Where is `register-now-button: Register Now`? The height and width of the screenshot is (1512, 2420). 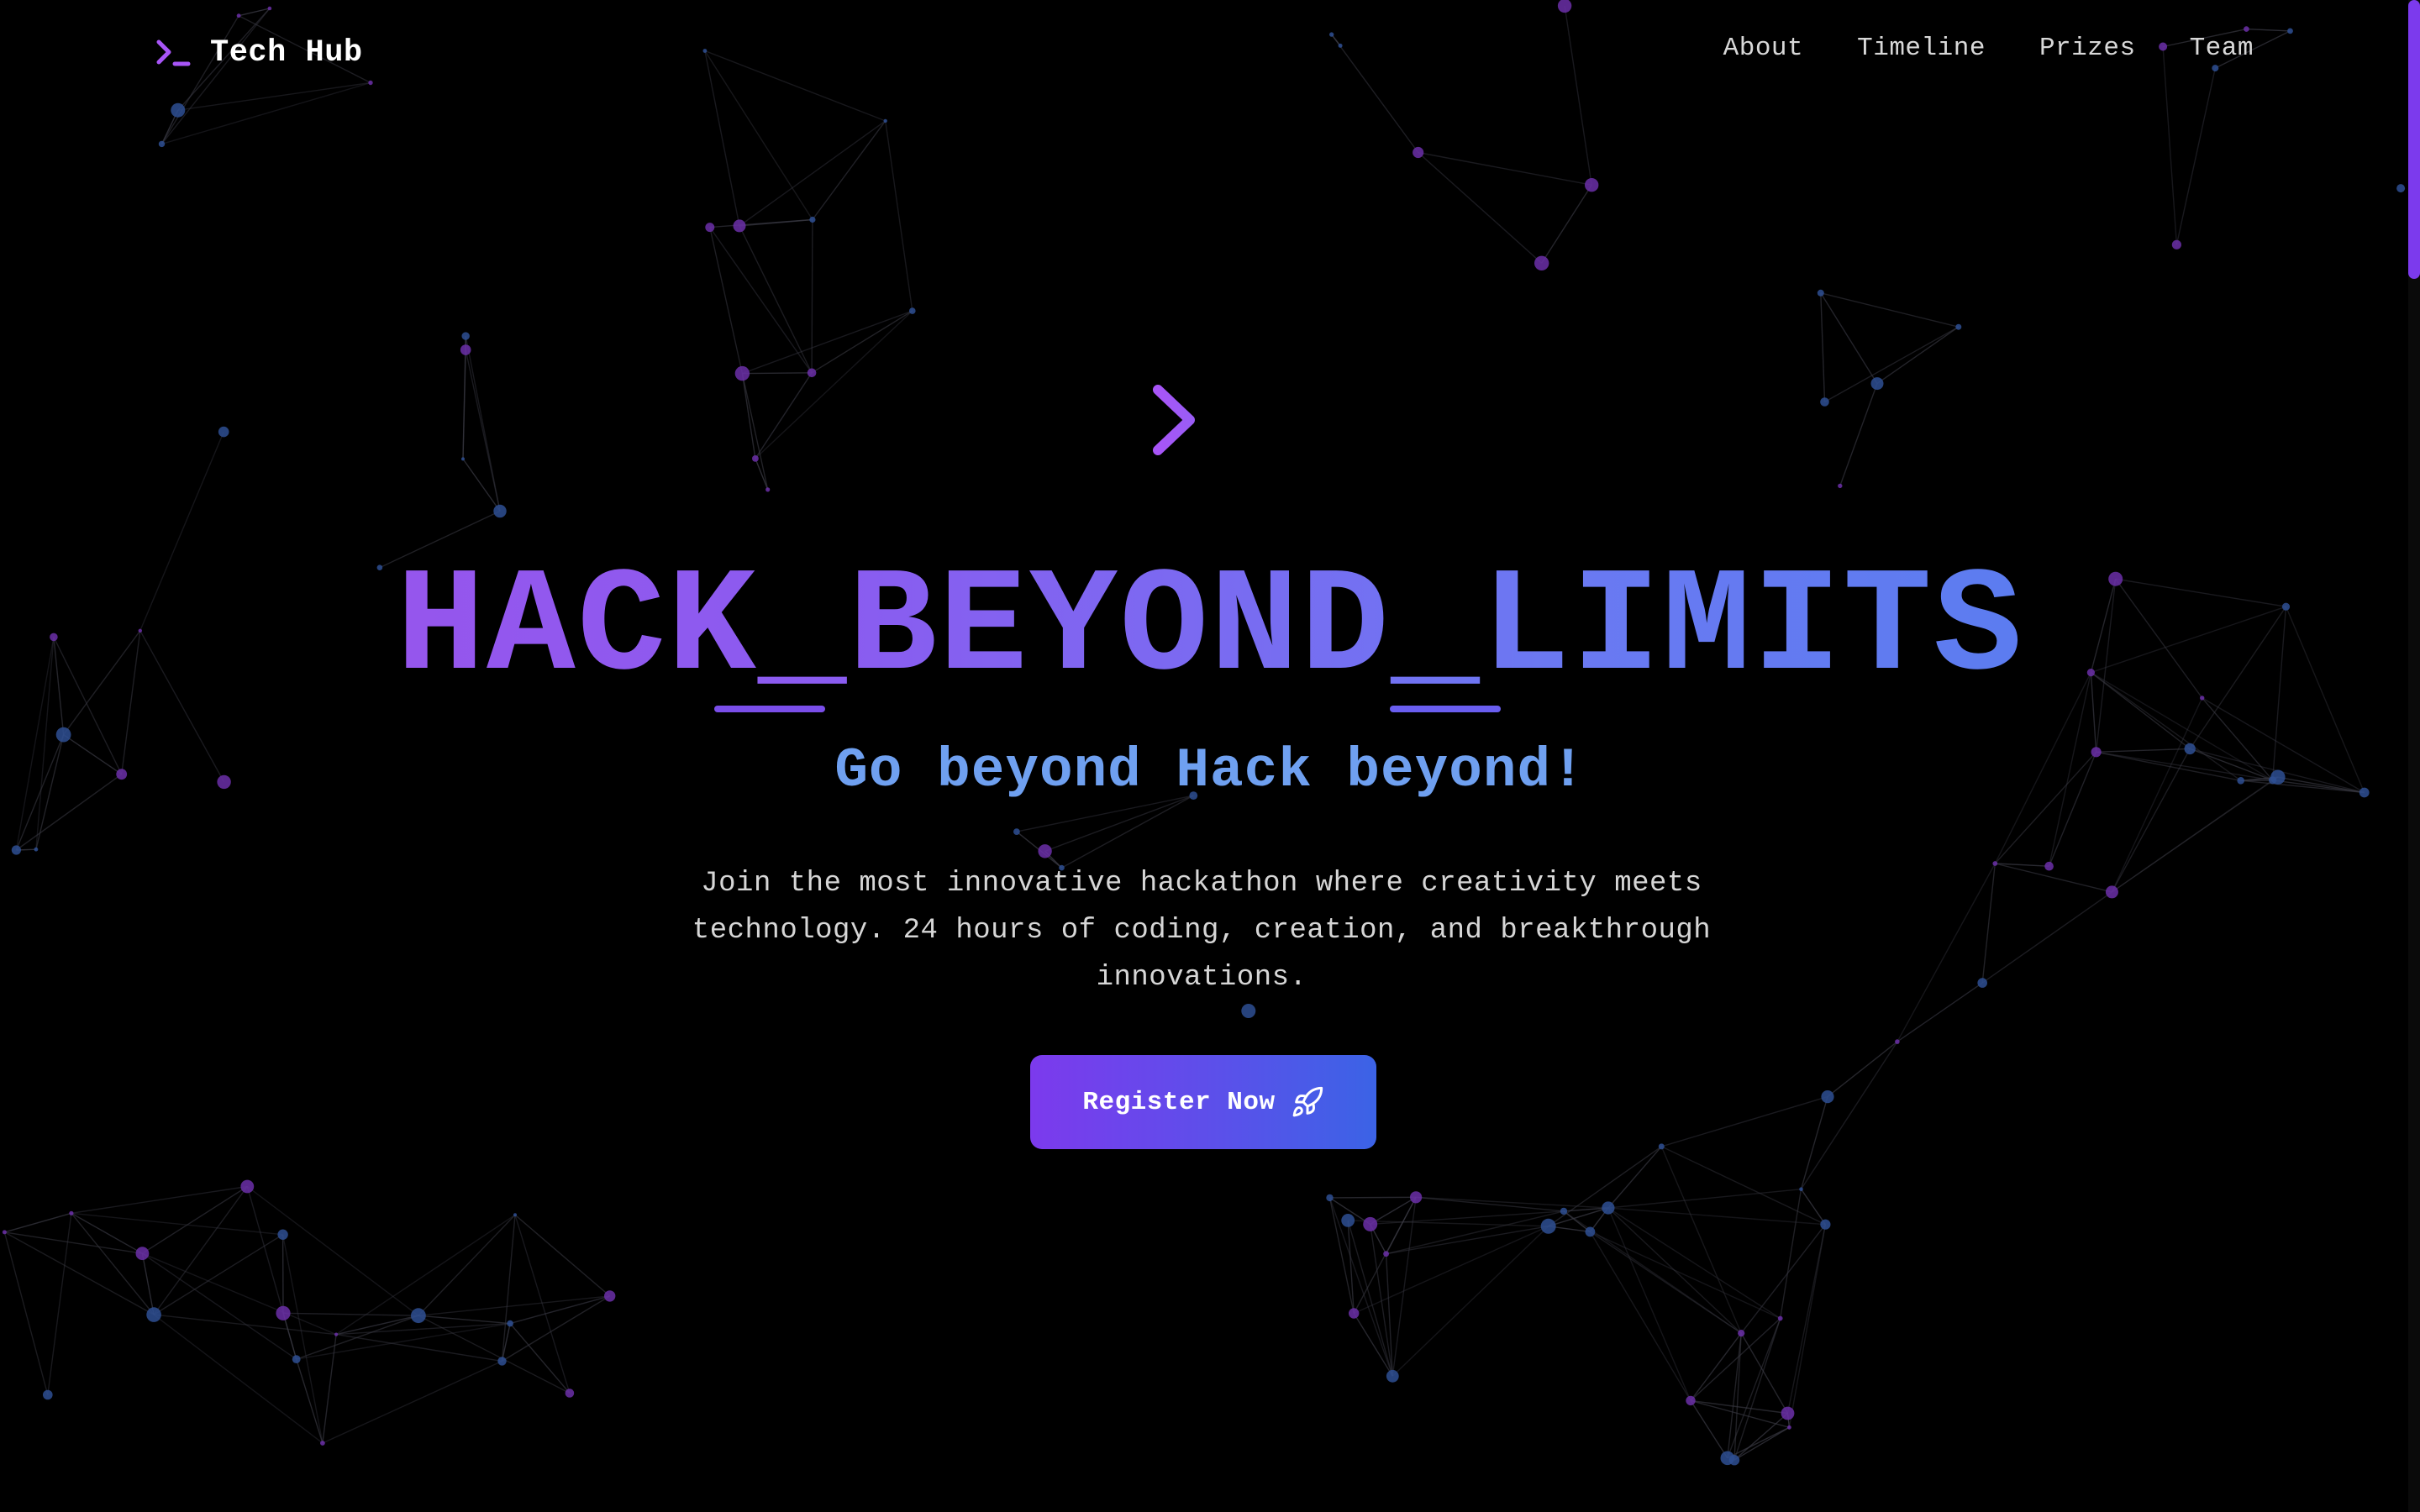
register-now-button: Register Now is located at coordinates (1203, 1102).